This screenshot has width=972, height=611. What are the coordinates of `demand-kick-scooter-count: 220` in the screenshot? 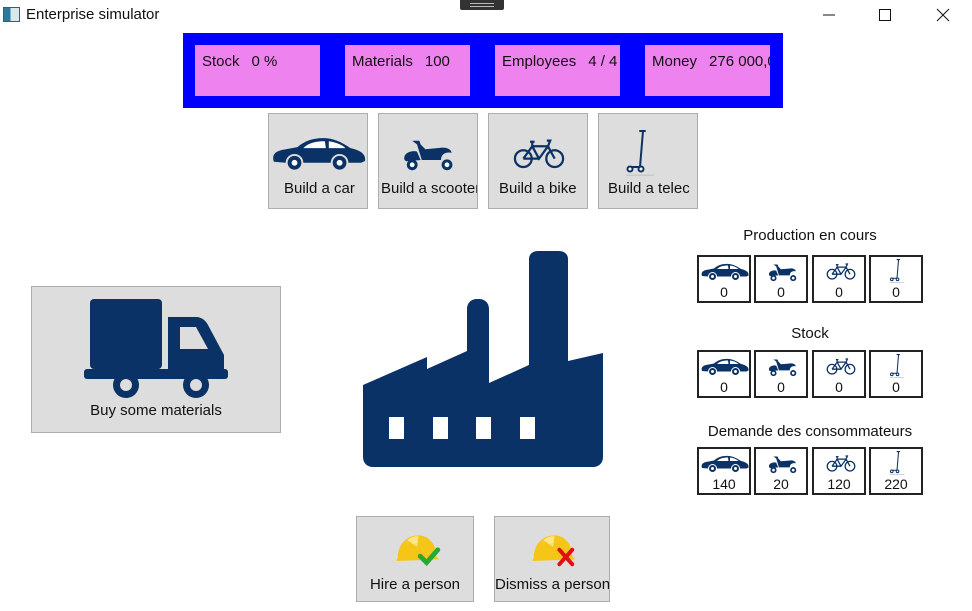 It's located at (896, 484).